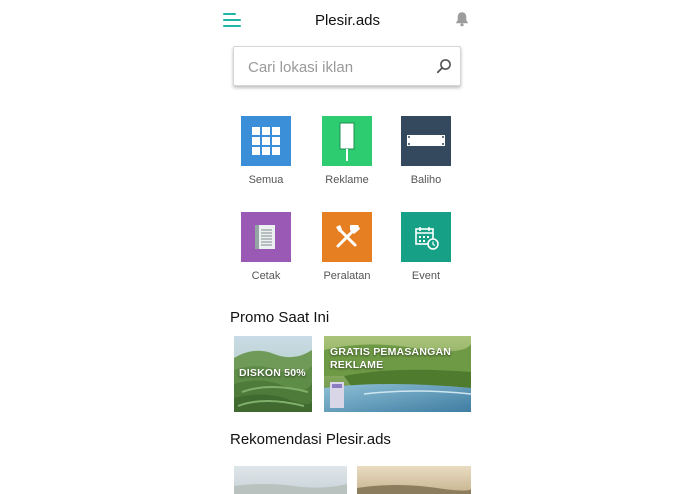 The image size is (695, 494). I want to click on search-icon, so click(444, 66).